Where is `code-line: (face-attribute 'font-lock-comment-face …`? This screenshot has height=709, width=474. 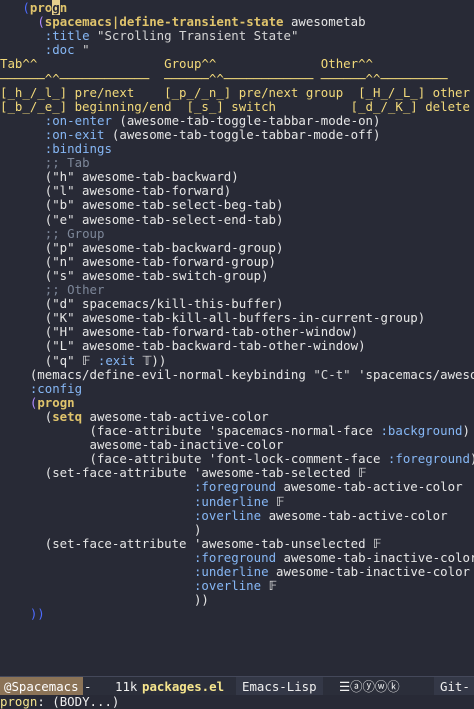 code-line: (face-attribute 'font-lock-comment-face … is located at coordinates (237, 459).